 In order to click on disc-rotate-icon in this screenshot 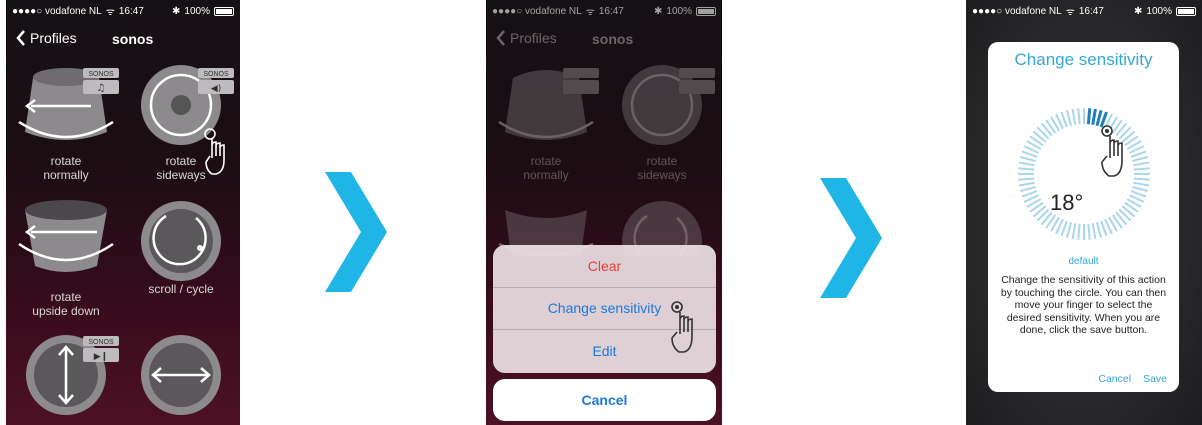, I will do `click(668, 105)`.